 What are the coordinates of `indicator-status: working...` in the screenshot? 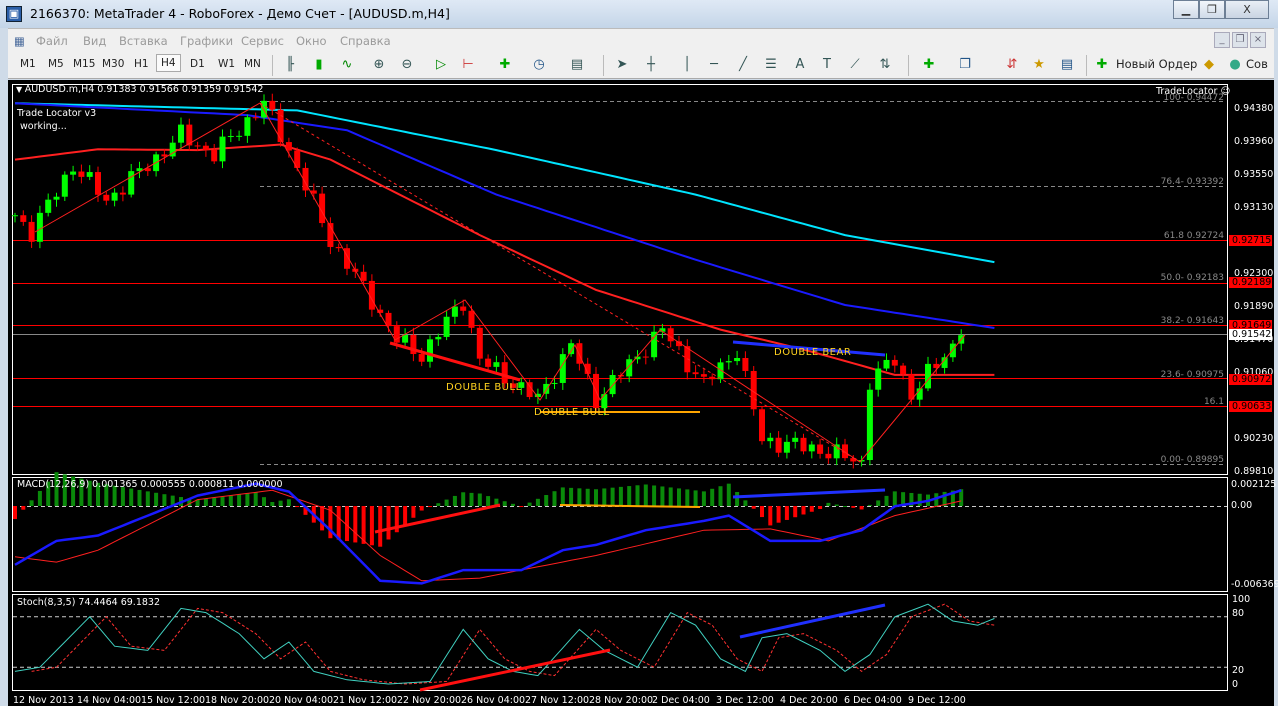 It's located at (43, 126).